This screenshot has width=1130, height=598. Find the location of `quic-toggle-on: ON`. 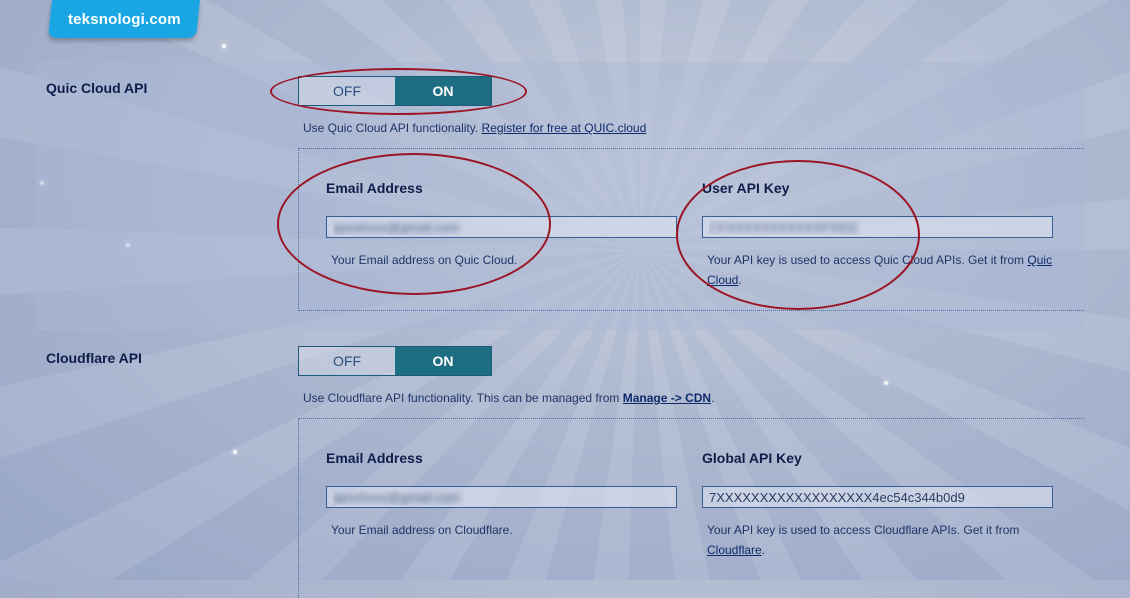

quic-toggle-on: ON is located at coordinates (443, 91).